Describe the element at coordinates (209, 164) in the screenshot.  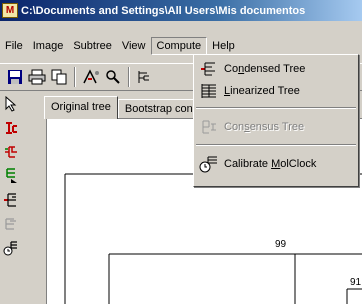
I see `calibrate-molclock-icon` at that location.